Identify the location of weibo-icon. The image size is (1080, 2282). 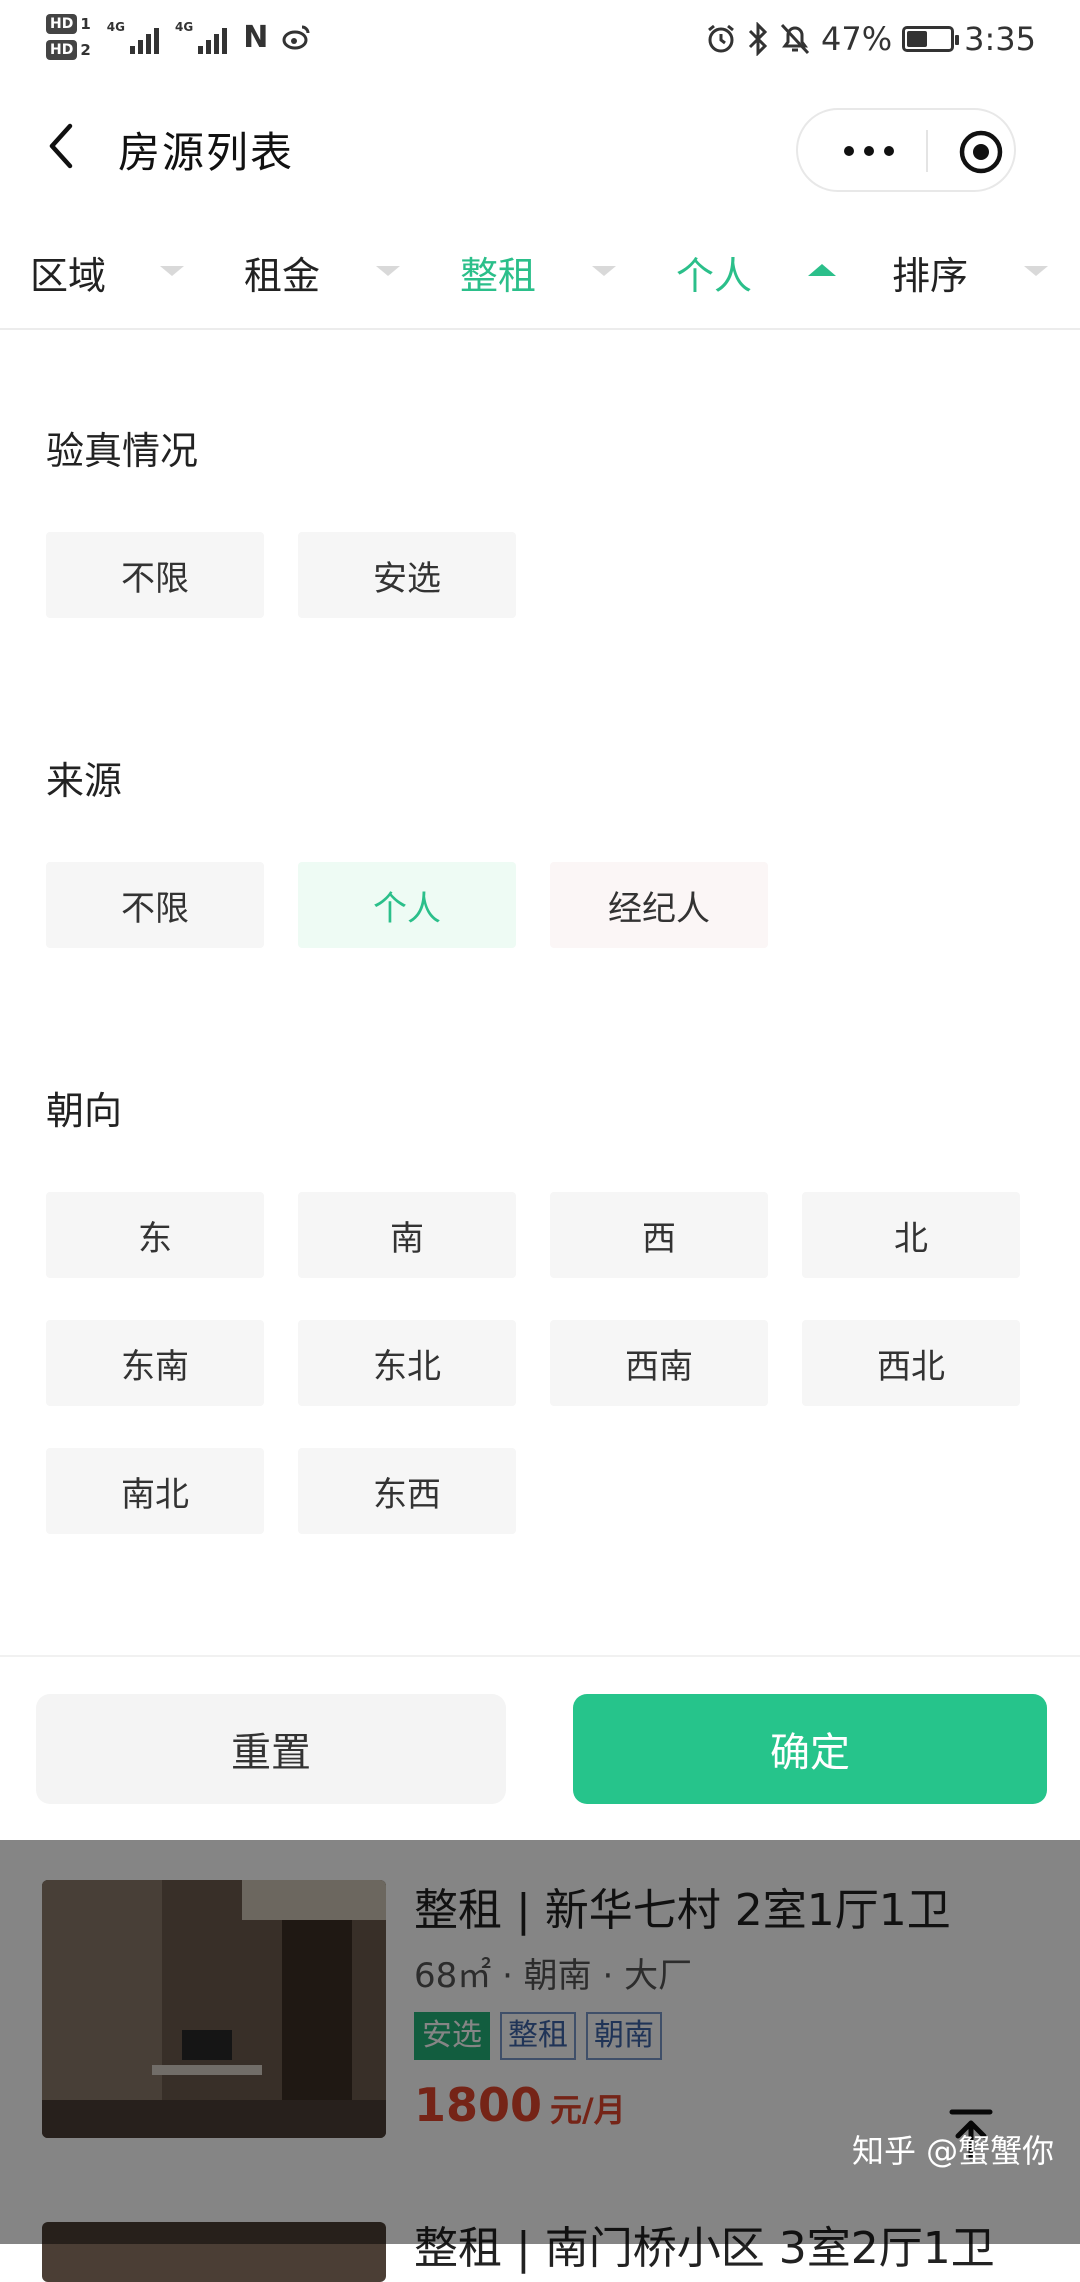
(296, 37).